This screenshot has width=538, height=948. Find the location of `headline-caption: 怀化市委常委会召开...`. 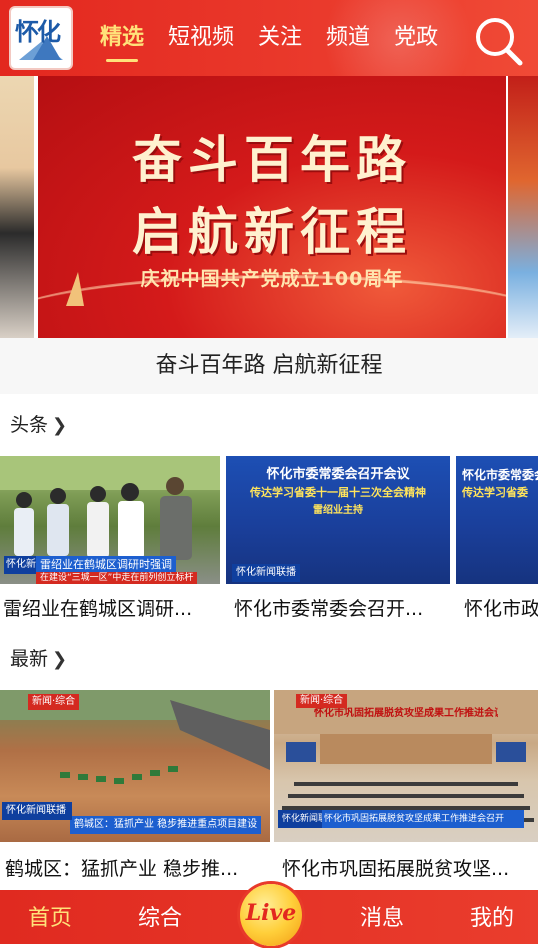

headline-caption: 怀化市委常委会召开... is located at coordinates (329, 609).